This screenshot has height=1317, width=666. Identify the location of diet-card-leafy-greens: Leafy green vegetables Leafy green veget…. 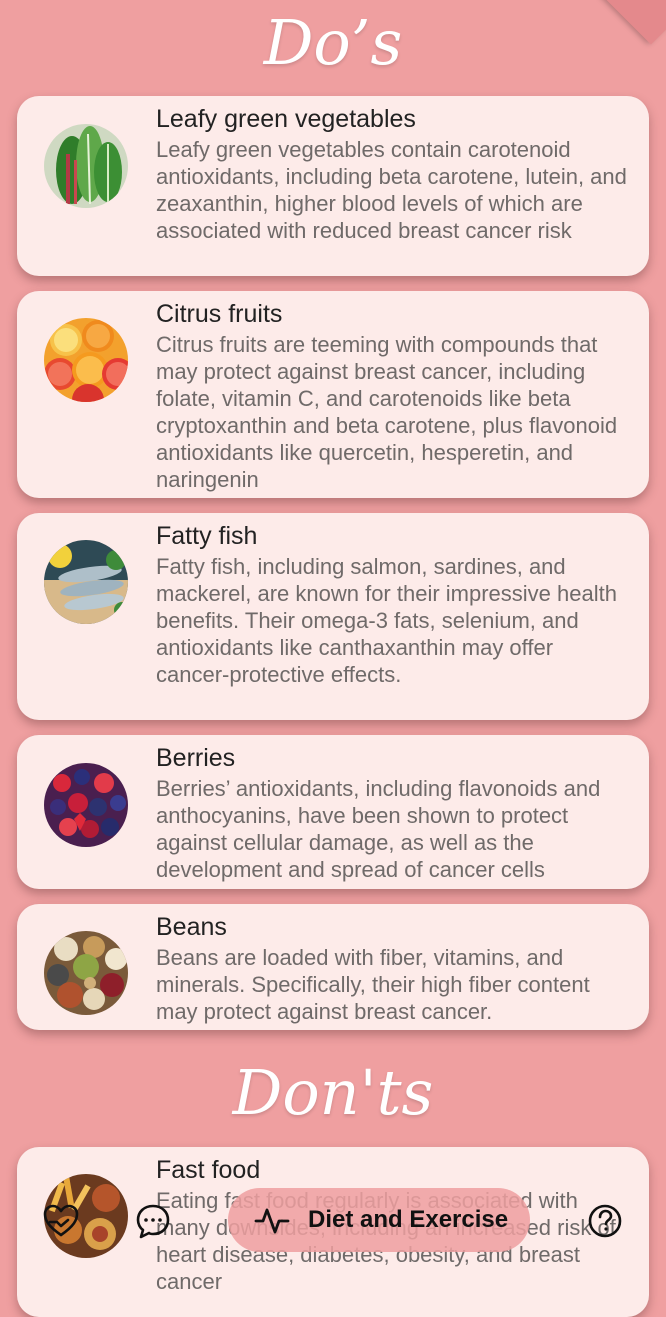
(333, 186).